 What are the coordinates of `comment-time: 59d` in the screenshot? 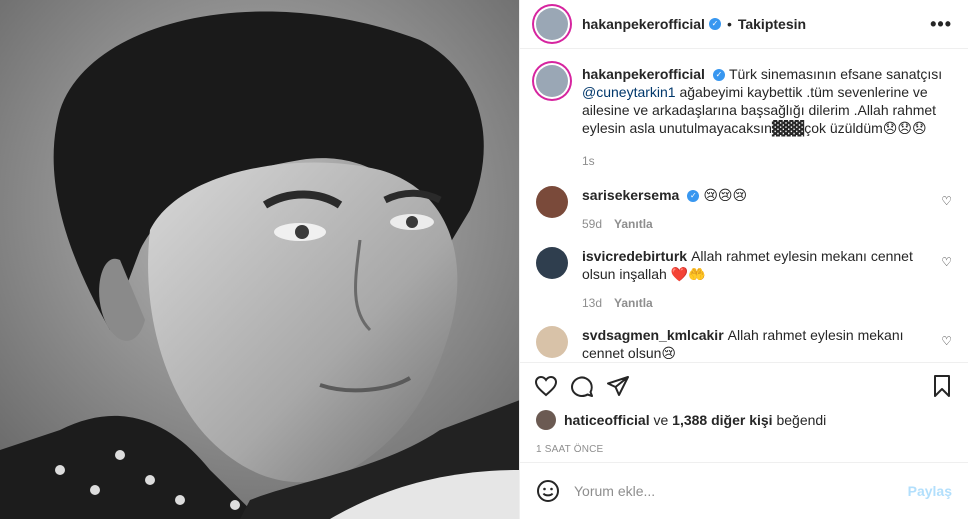 It's located at (592, 224).